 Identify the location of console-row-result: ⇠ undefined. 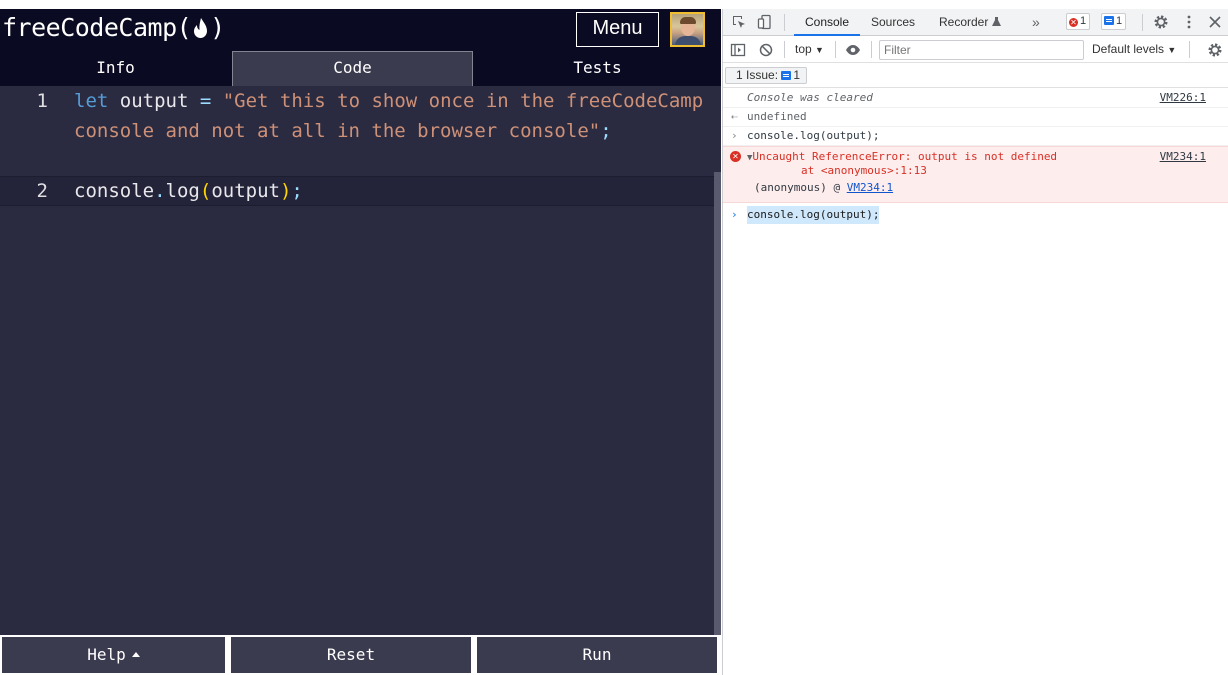
(975, 117).